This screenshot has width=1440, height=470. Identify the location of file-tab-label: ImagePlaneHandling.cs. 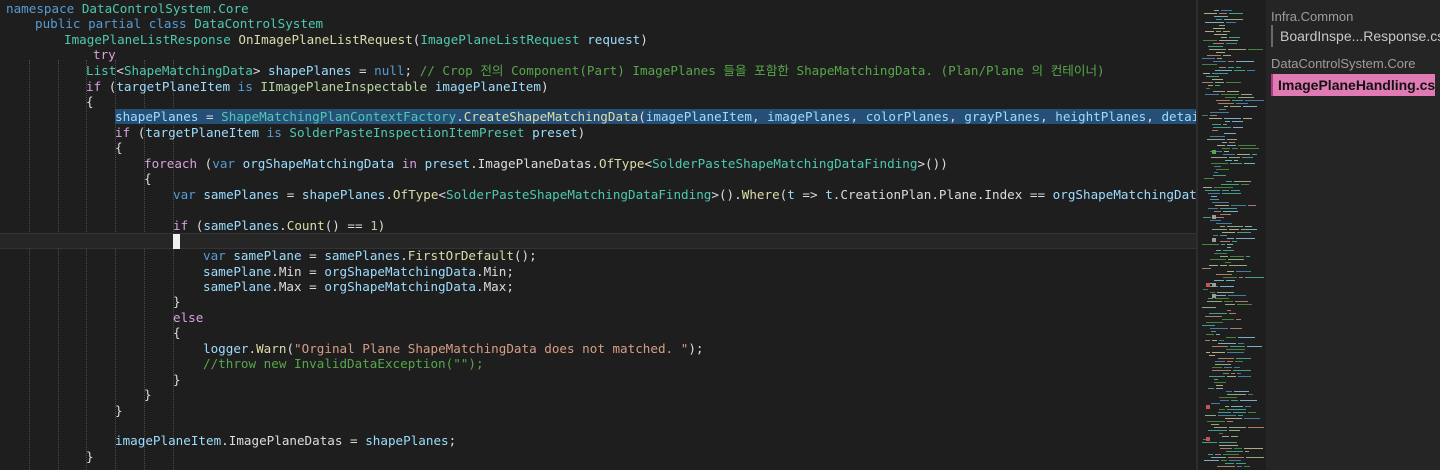
(1357, 85).